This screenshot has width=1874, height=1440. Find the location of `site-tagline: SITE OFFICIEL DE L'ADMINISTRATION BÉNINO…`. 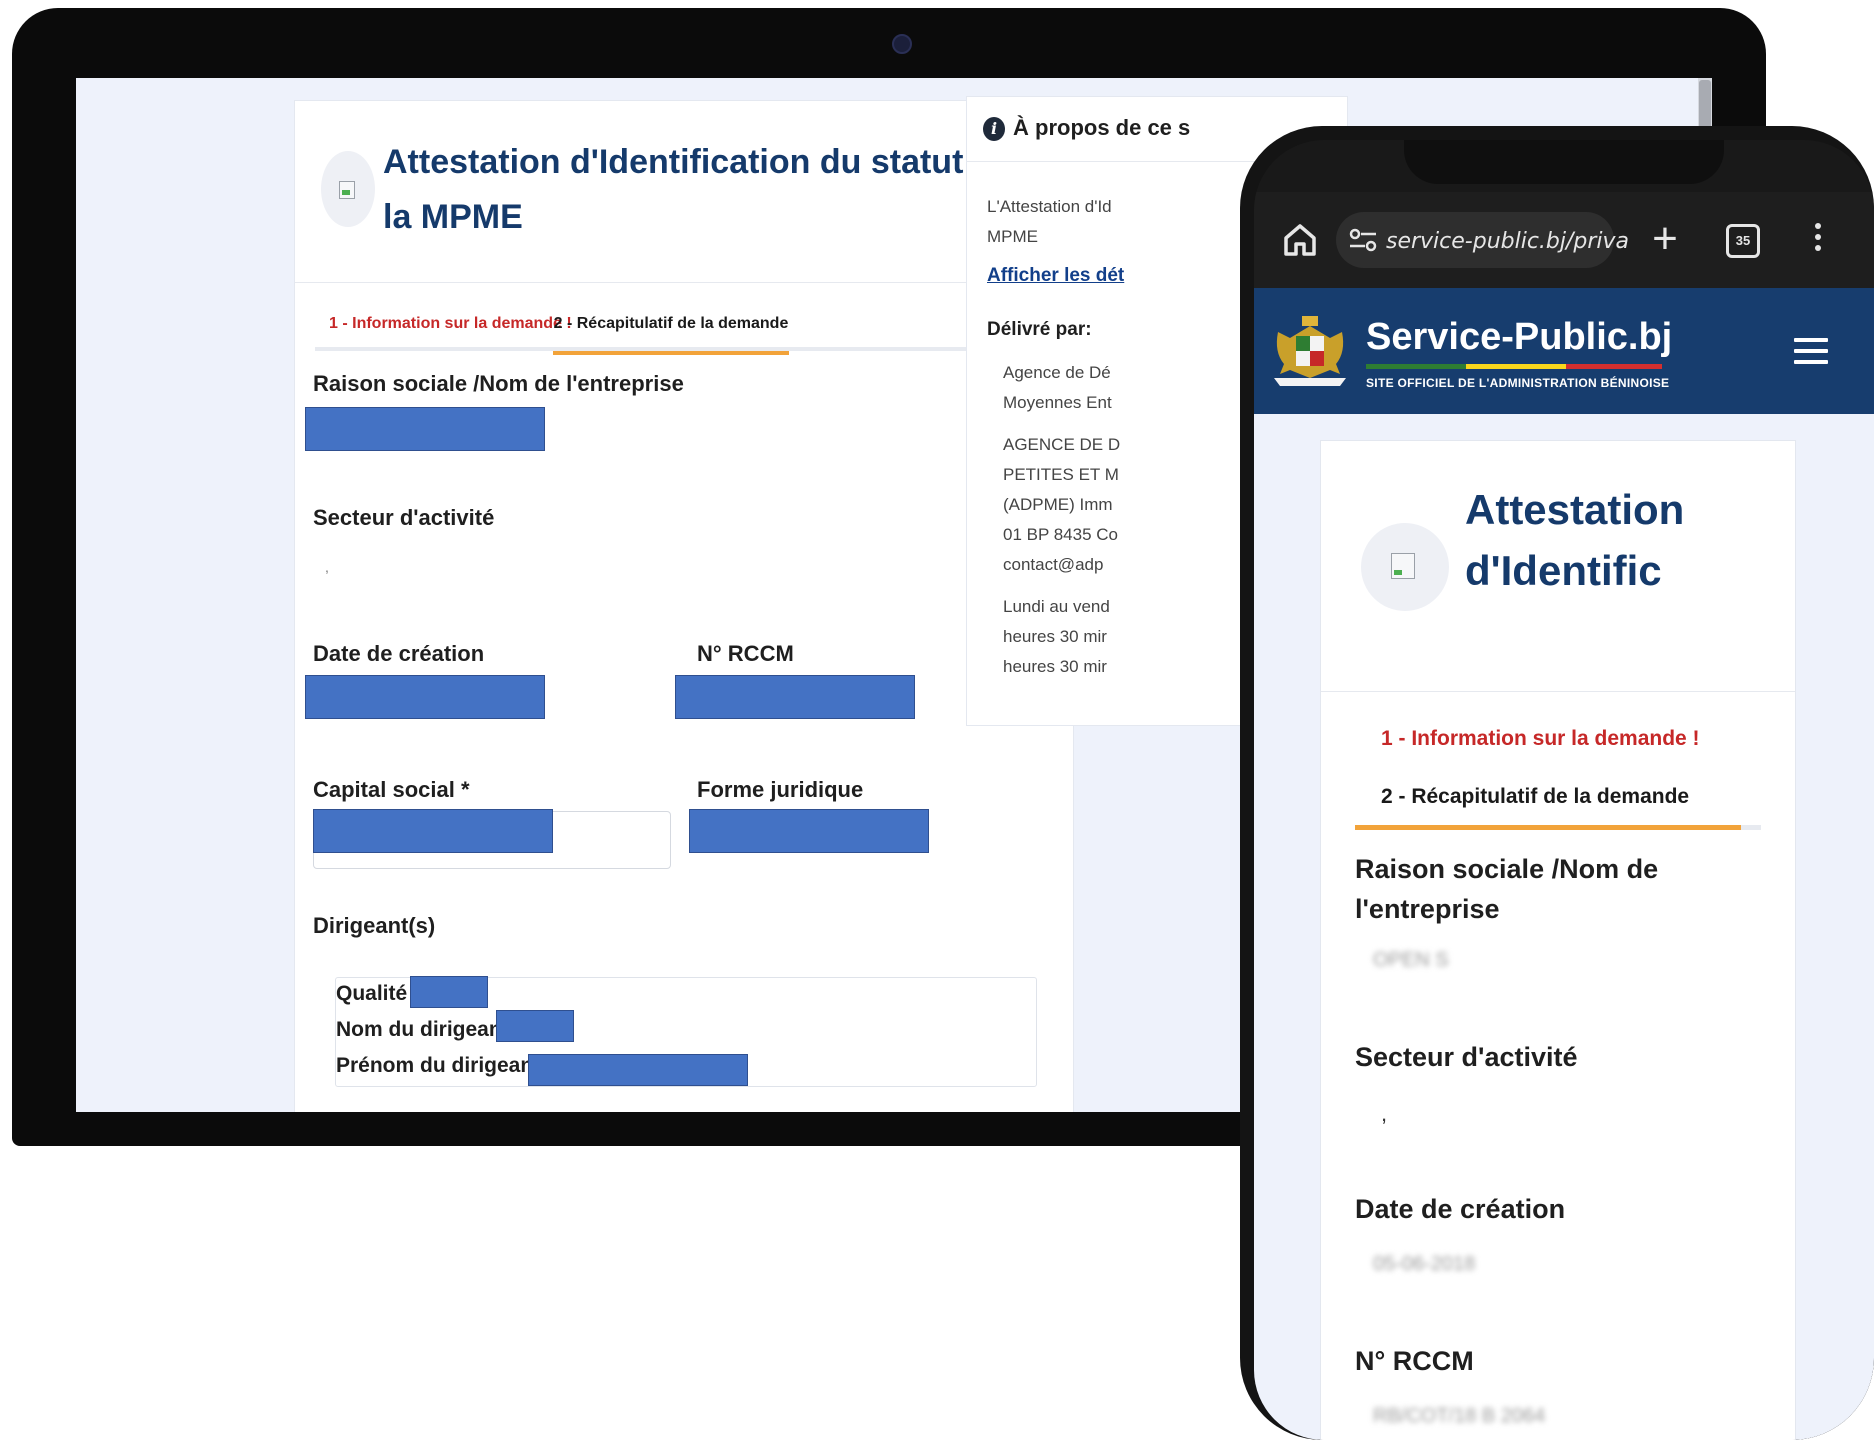

site-tagline: SITE OFFICIEL DE L'ADMINISTRATION BÉNINO… is located at coordinates (1518, 383).